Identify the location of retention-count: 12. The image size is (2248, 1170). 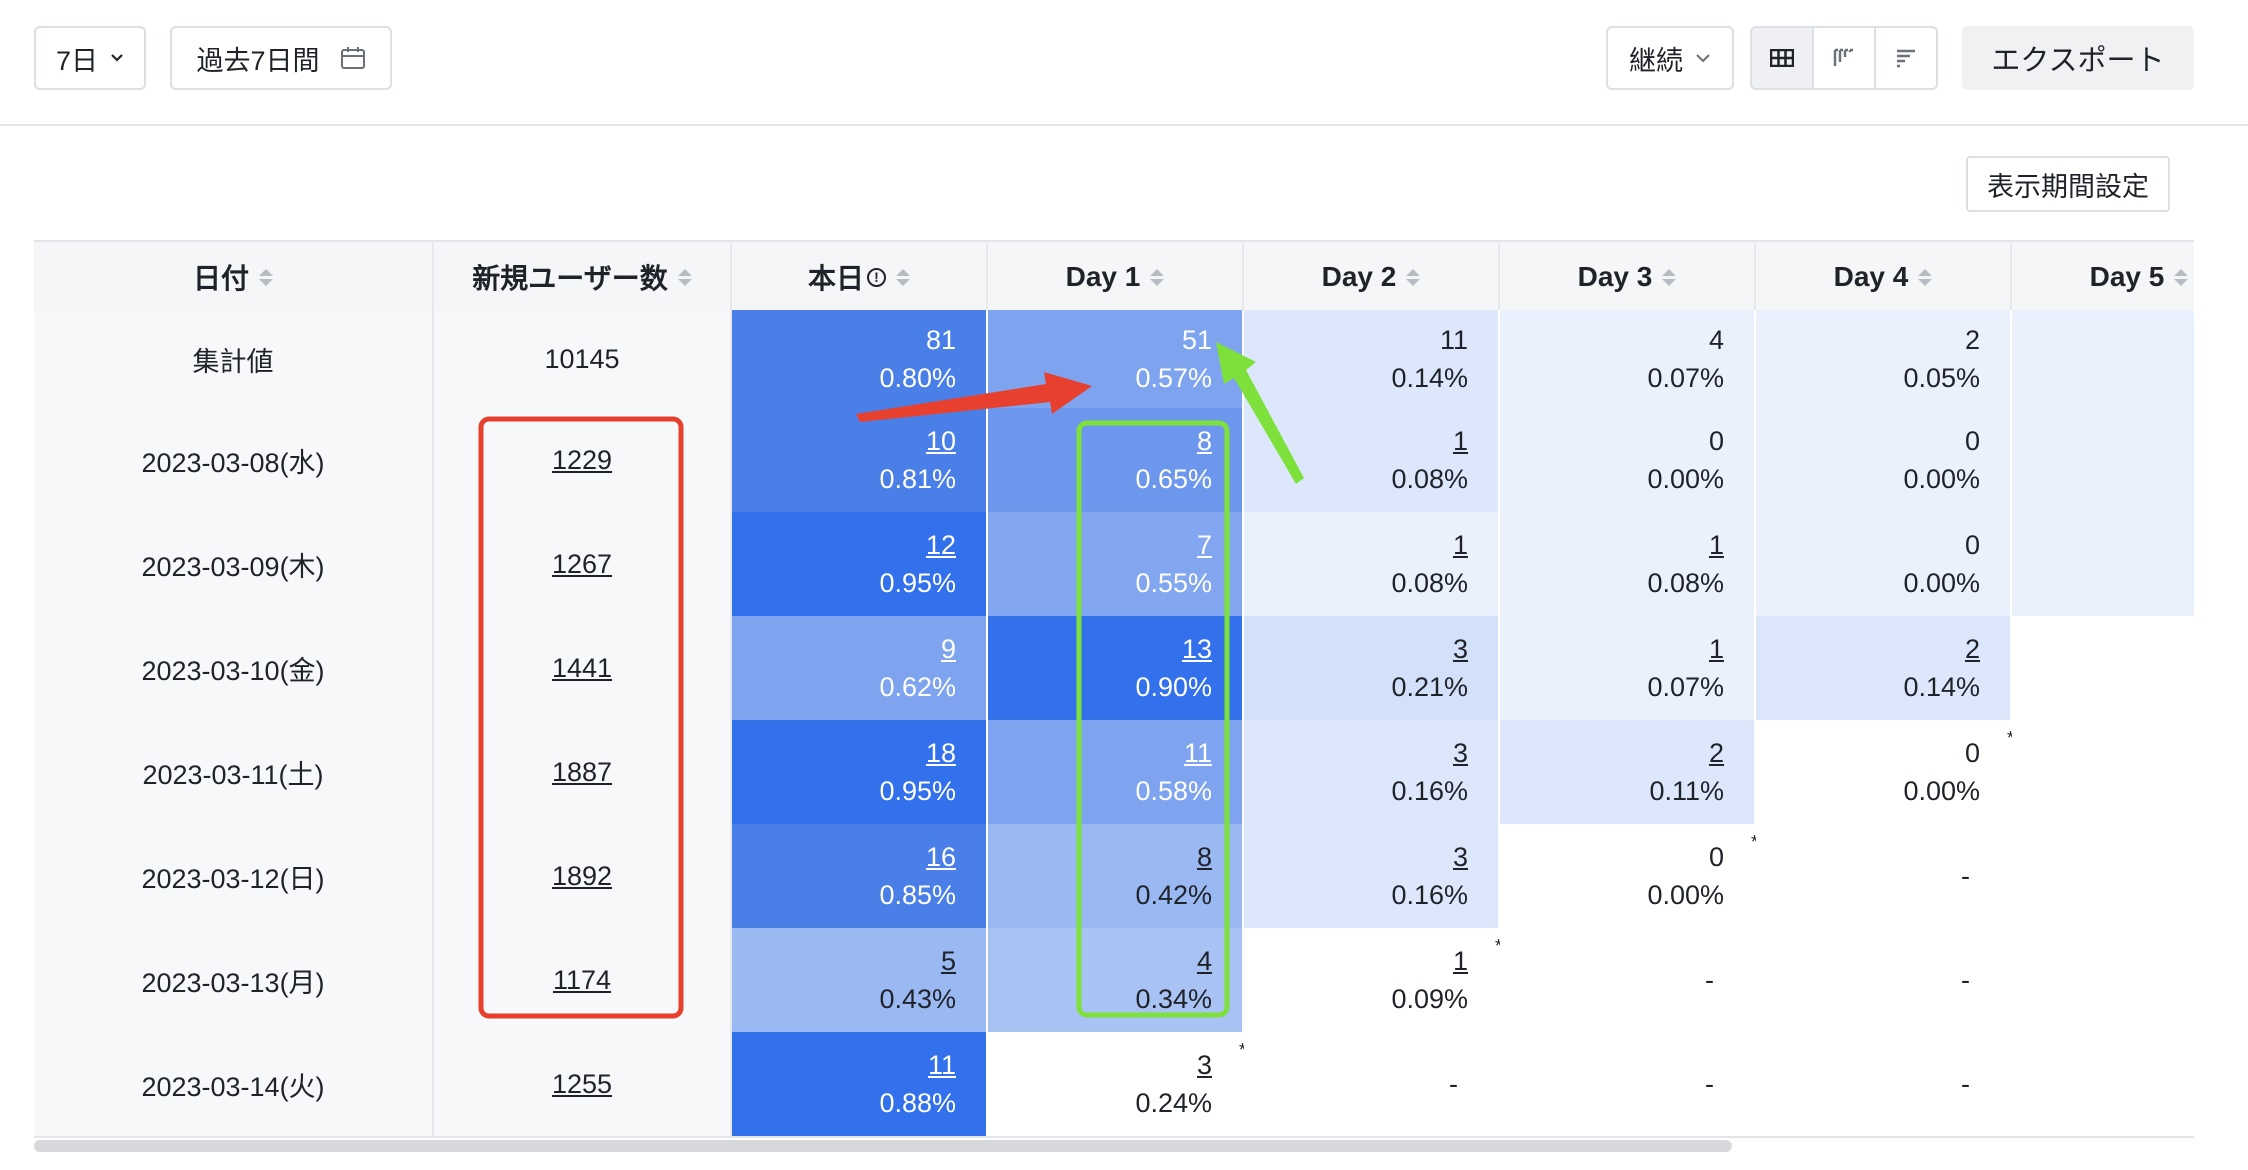
(941, 545).